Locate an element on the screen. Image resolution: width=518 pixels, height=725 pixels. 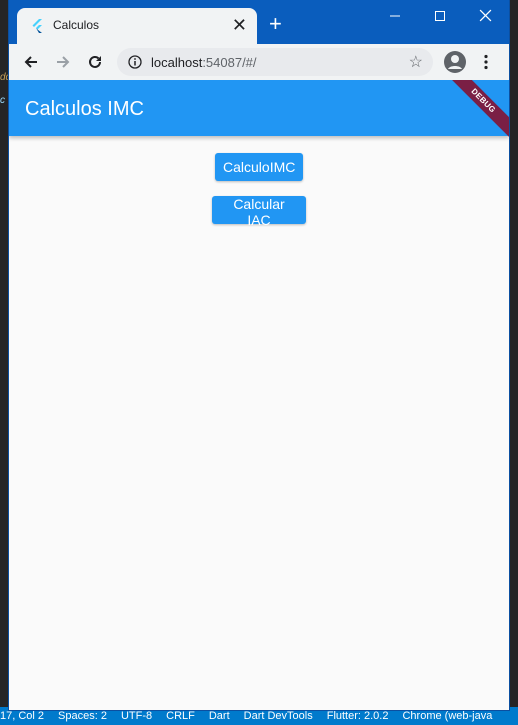
address-bar: localhost:54087/#/ ☆ is located at coordinates (275, 62).